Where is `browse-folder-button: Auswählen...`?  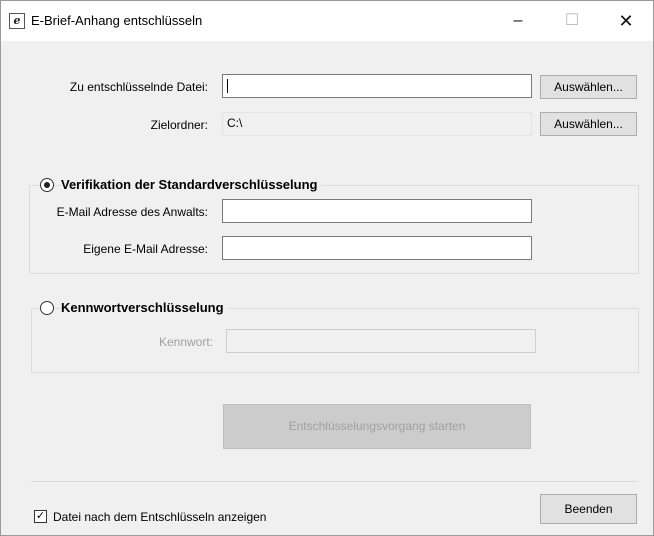
browse-folder-button: Auswählen... is located at coordinates (588, 124).